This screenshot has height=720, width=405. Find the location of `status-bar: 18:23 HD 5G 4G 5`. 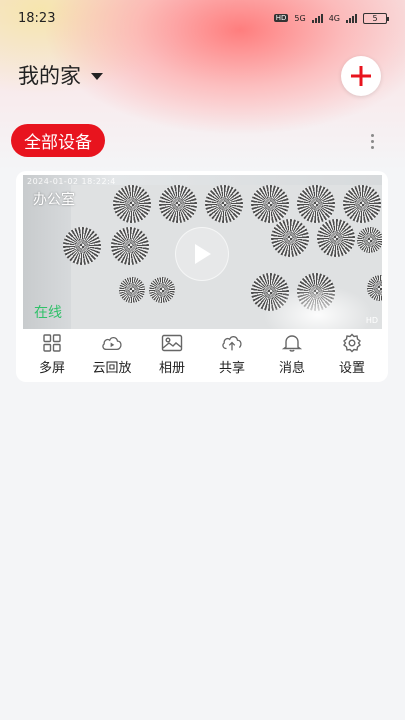

status-bar: 18:23 HD 5G 4G 5 is located at coordinates (202, 18).